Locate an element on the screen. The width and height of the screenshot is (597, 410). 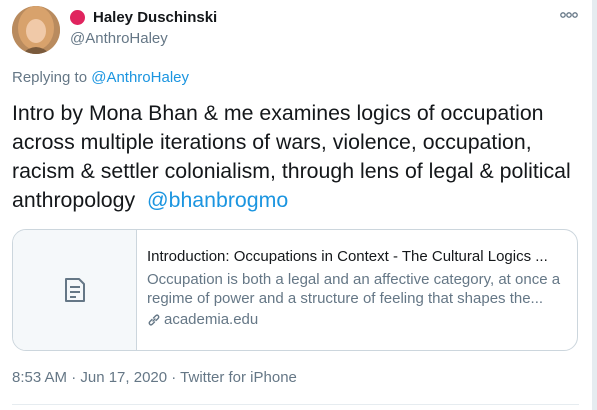
avatar-image is located at coordinates (36, 30).